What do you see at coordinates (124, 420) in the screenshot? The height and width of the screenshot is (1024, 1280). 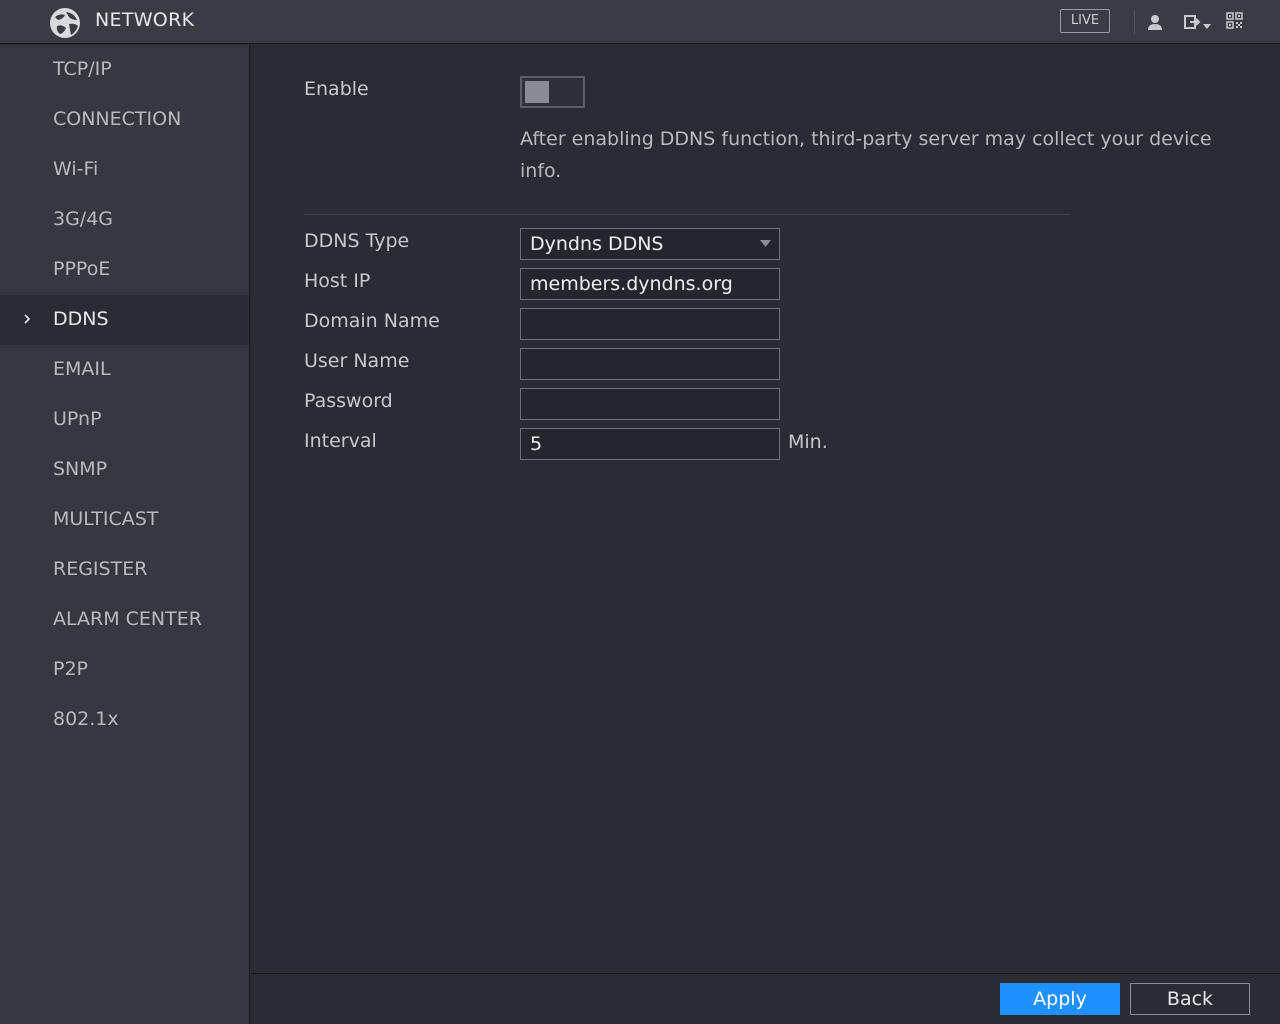 I see `sidebar-item-upnp: UPnP` at bounding box center [124, 420].